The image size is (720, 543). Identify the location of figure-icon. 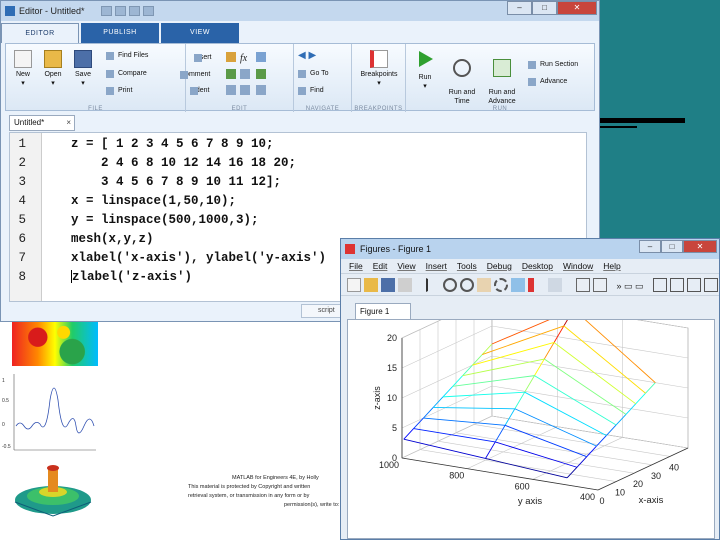
(350, 249).